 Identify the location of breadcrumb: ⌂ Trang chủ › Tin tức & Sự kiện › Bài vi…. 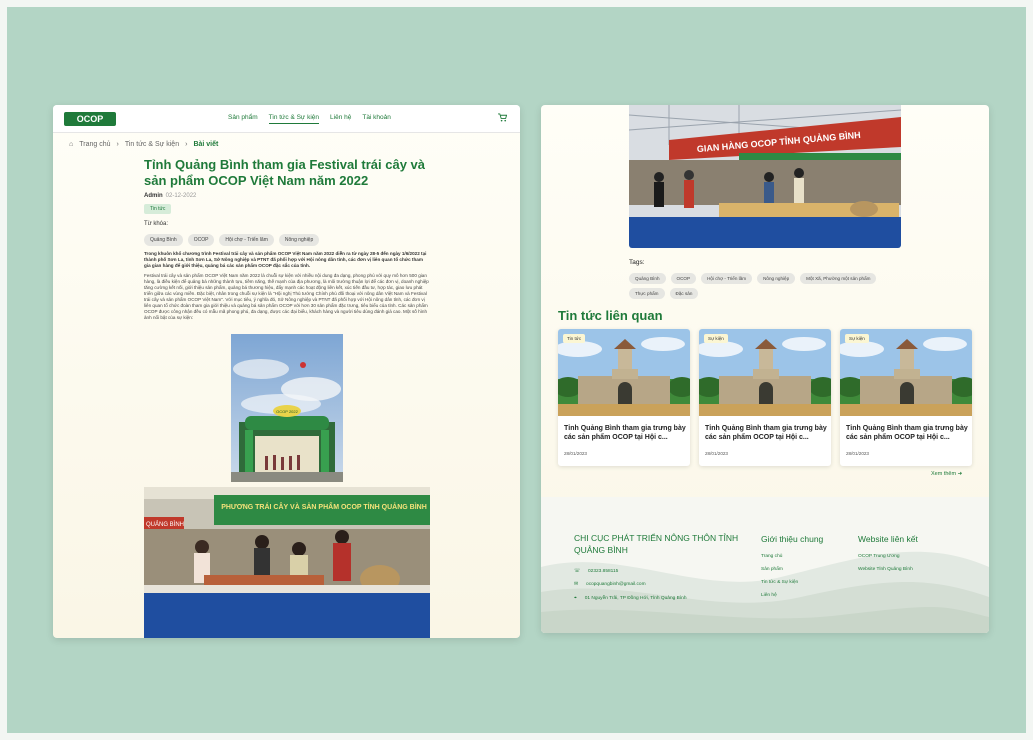
(143, 144).